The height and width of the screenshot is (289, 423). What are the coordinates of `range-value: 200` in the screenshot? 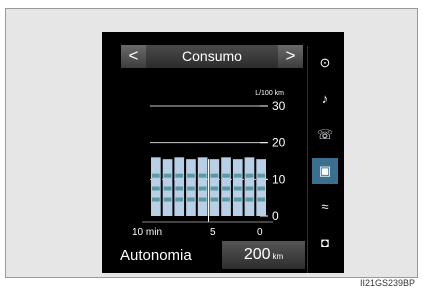 It's located at (257, 254).